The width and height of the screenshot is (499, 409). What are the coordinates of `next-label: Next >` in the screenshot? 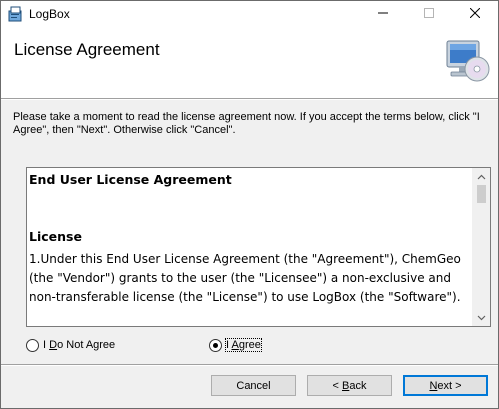 It's located at (445, 386).